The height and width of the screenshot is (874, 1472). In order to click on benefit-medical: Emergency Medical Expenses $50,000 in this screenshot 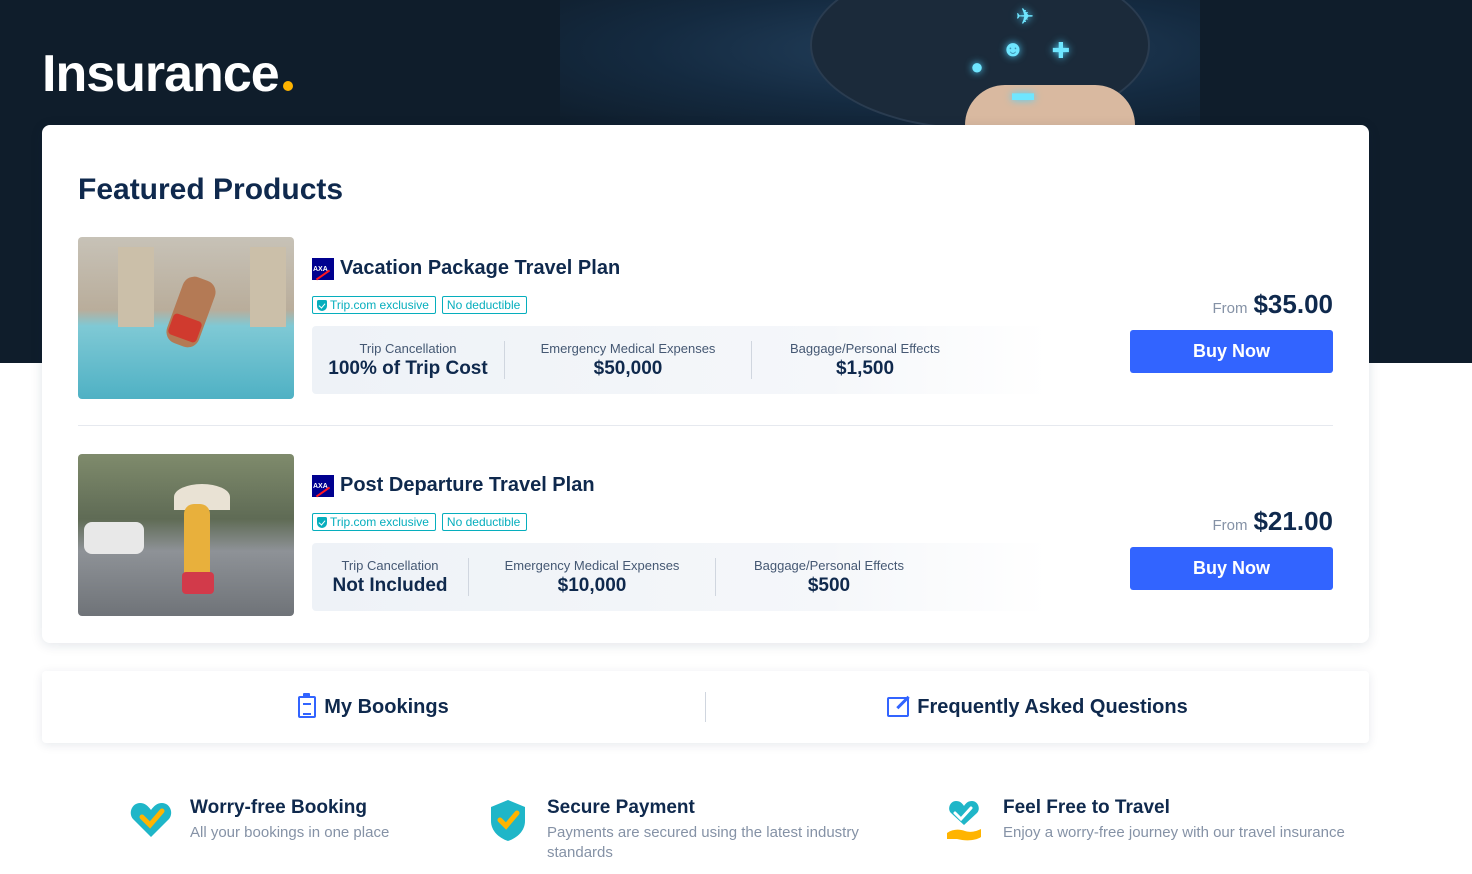, I will do `click(628, 360)`.